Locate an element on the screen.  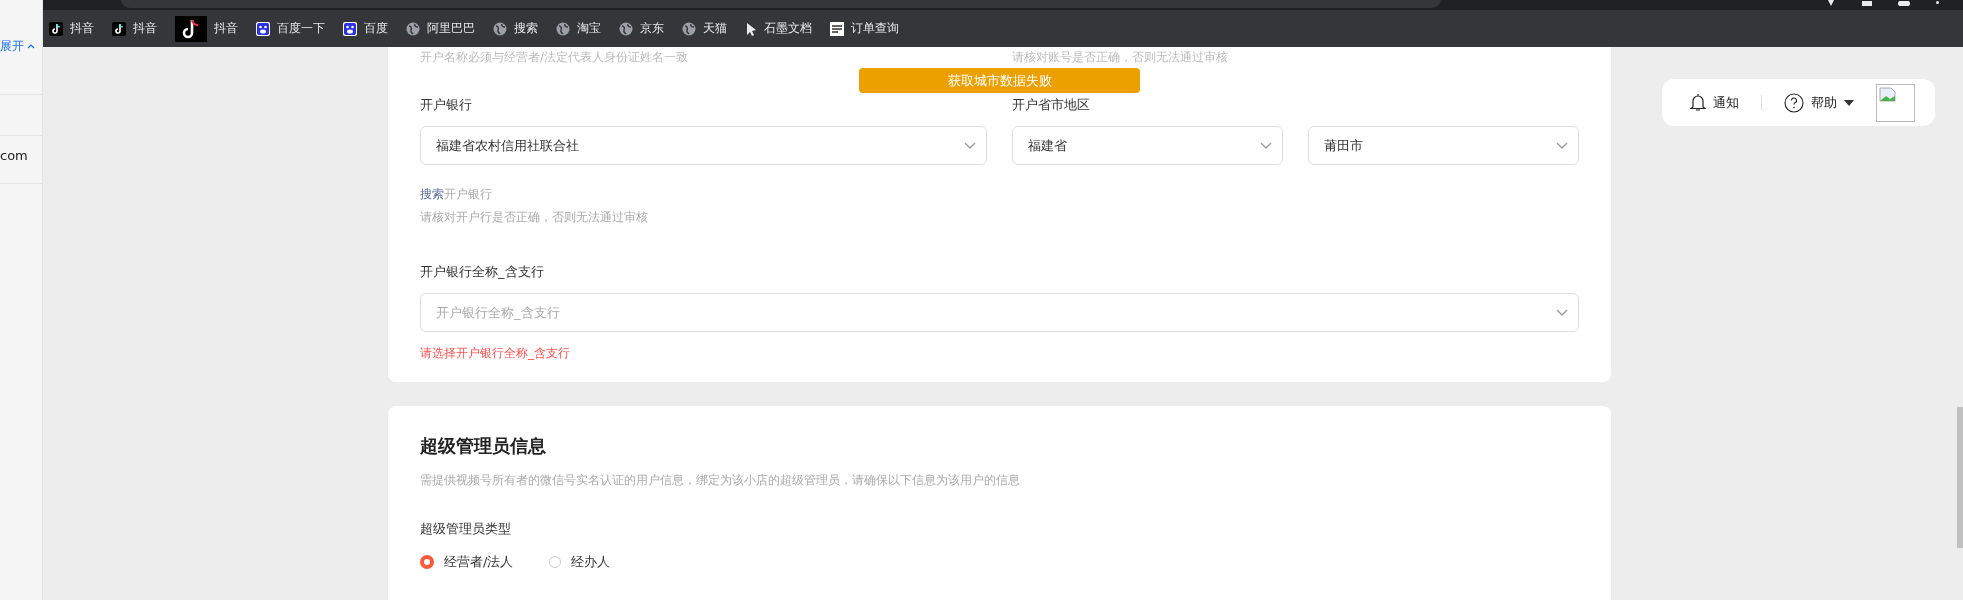
bookmark: 天猫 is located at coordinates (704, 28).